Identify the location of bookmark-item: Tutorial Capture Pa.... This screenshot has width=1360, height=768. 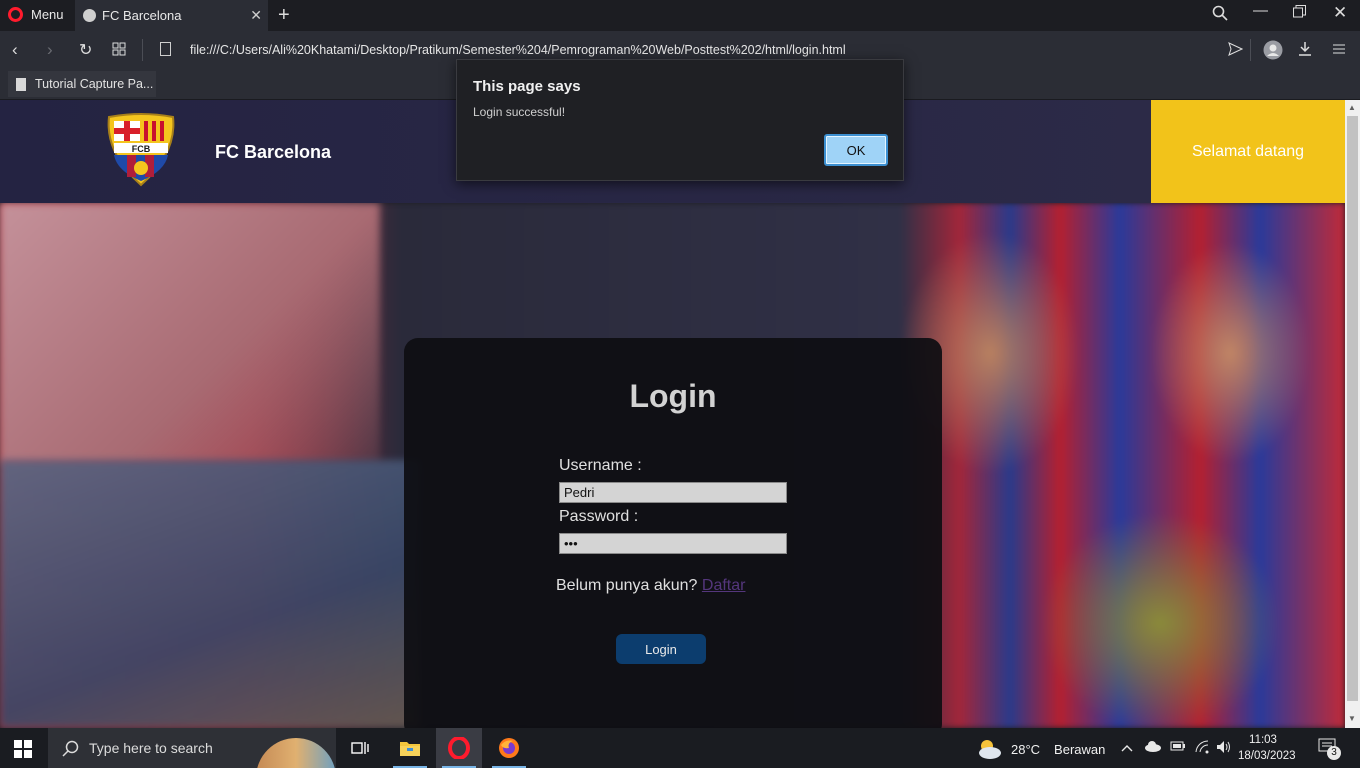
(82, 84).